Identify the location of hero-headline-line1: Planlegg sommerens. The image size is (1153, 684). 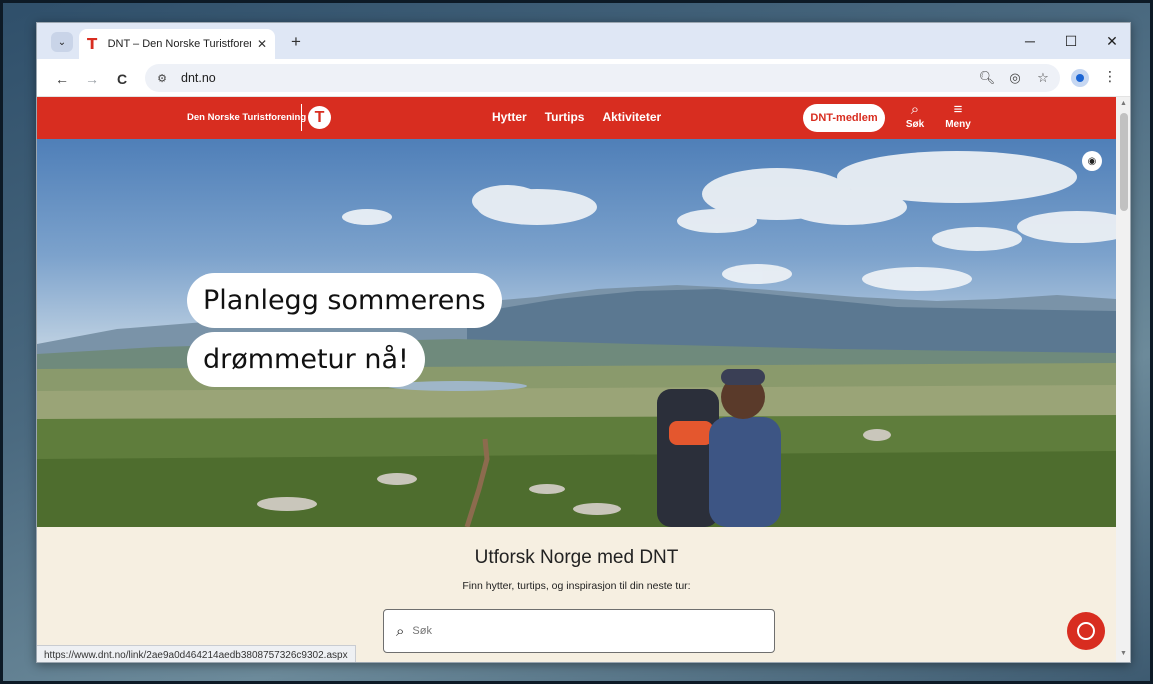
(344, 300).